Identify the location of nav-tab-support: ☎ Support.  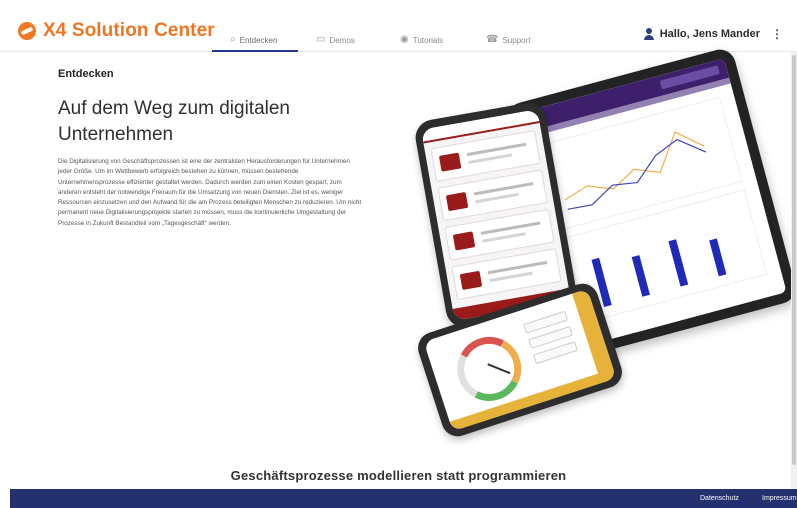
(510, 40).